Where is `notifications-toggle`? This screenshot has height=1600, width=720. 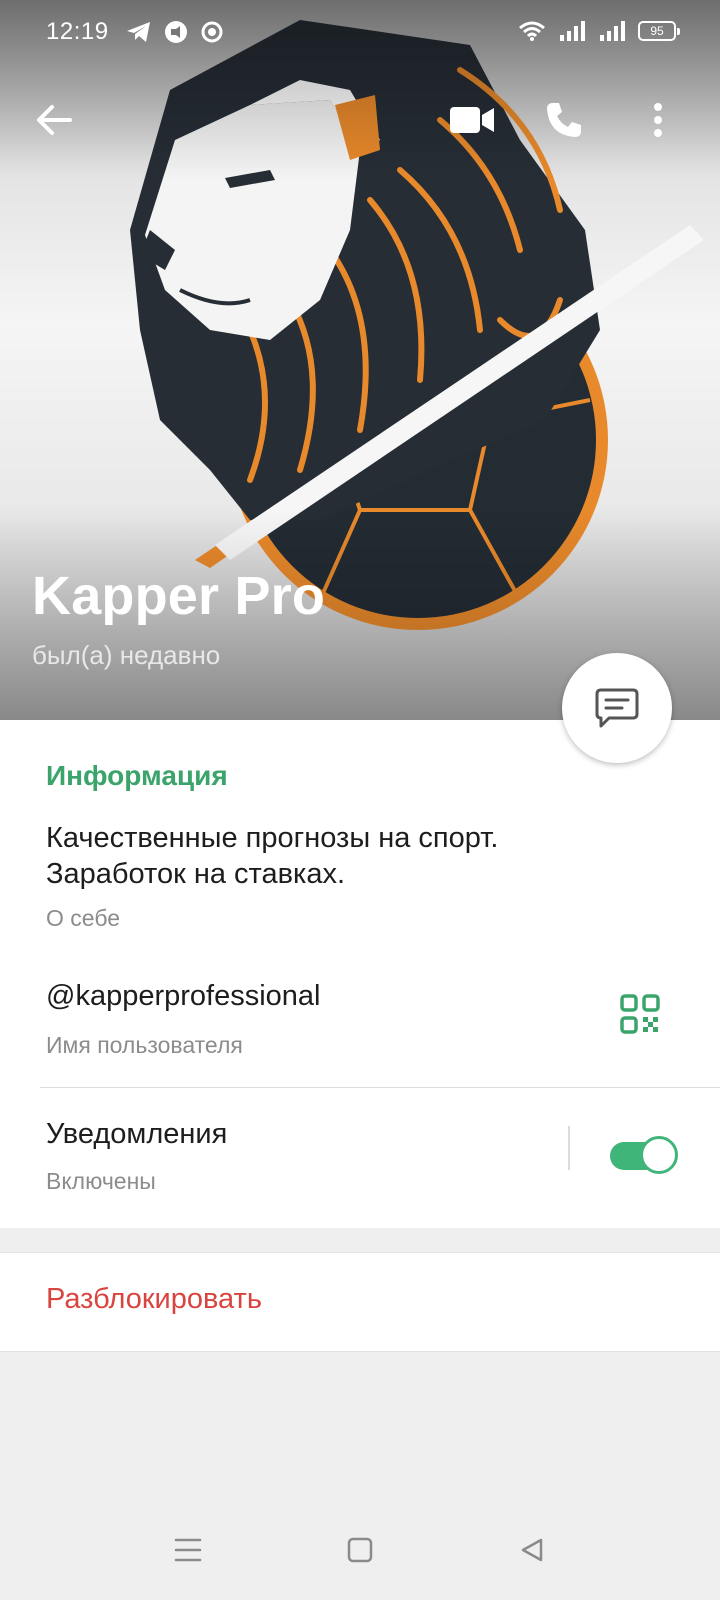 notifications-toggle is located at coordinates (644, 1155).